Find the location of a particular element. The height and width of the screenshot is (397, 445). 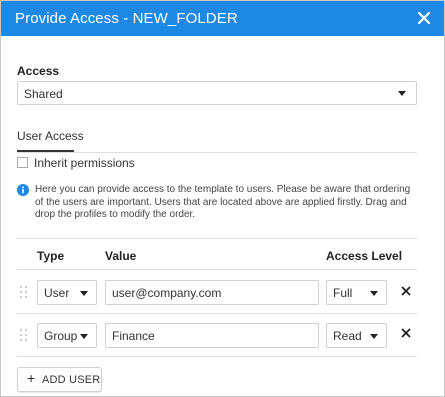

value-input: Finance is located at coordinates (212, 335).